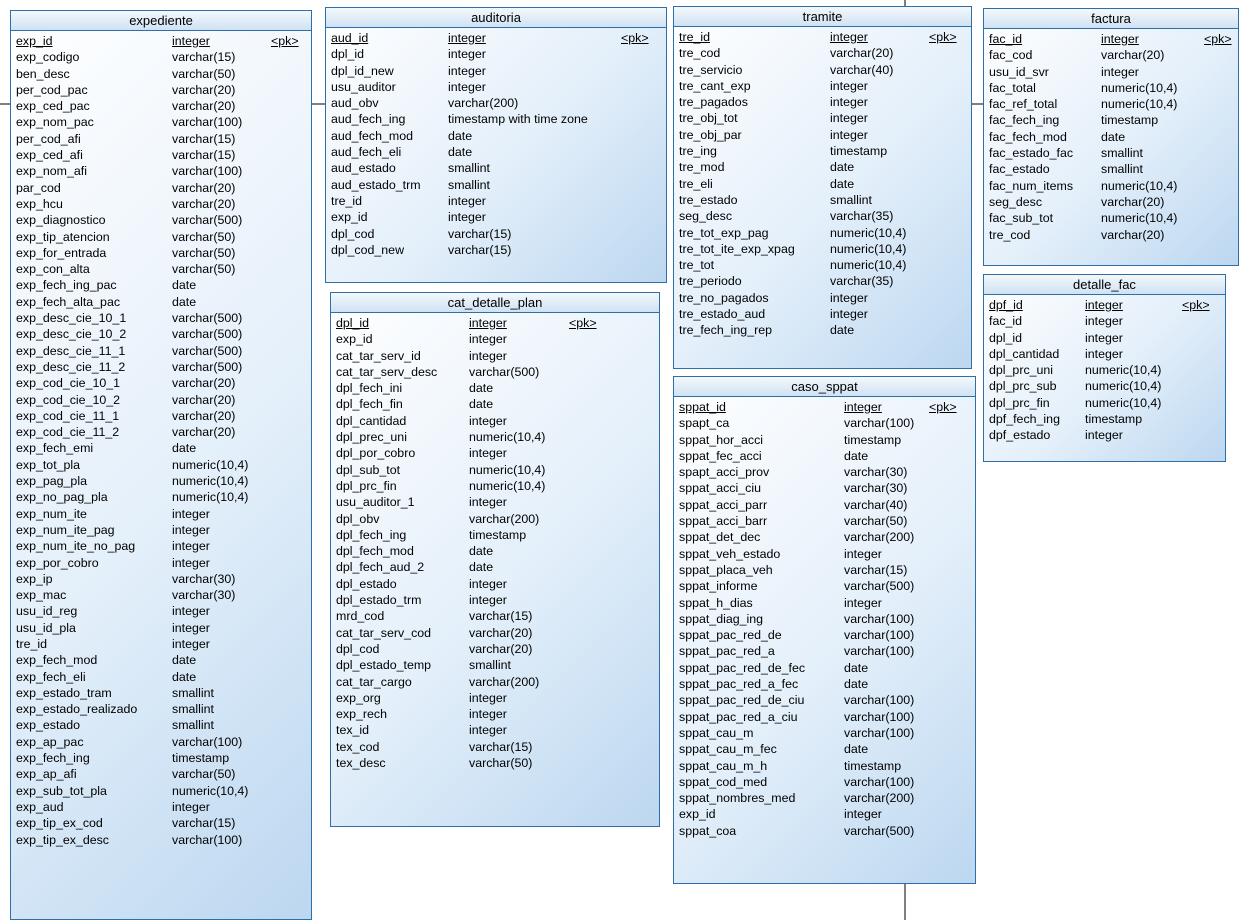 This screenshot has width=1239, height=920. Describe the element at coordinates (723, 781) in the screenshot. I see `column-name: sppat_cod_med` at that location.